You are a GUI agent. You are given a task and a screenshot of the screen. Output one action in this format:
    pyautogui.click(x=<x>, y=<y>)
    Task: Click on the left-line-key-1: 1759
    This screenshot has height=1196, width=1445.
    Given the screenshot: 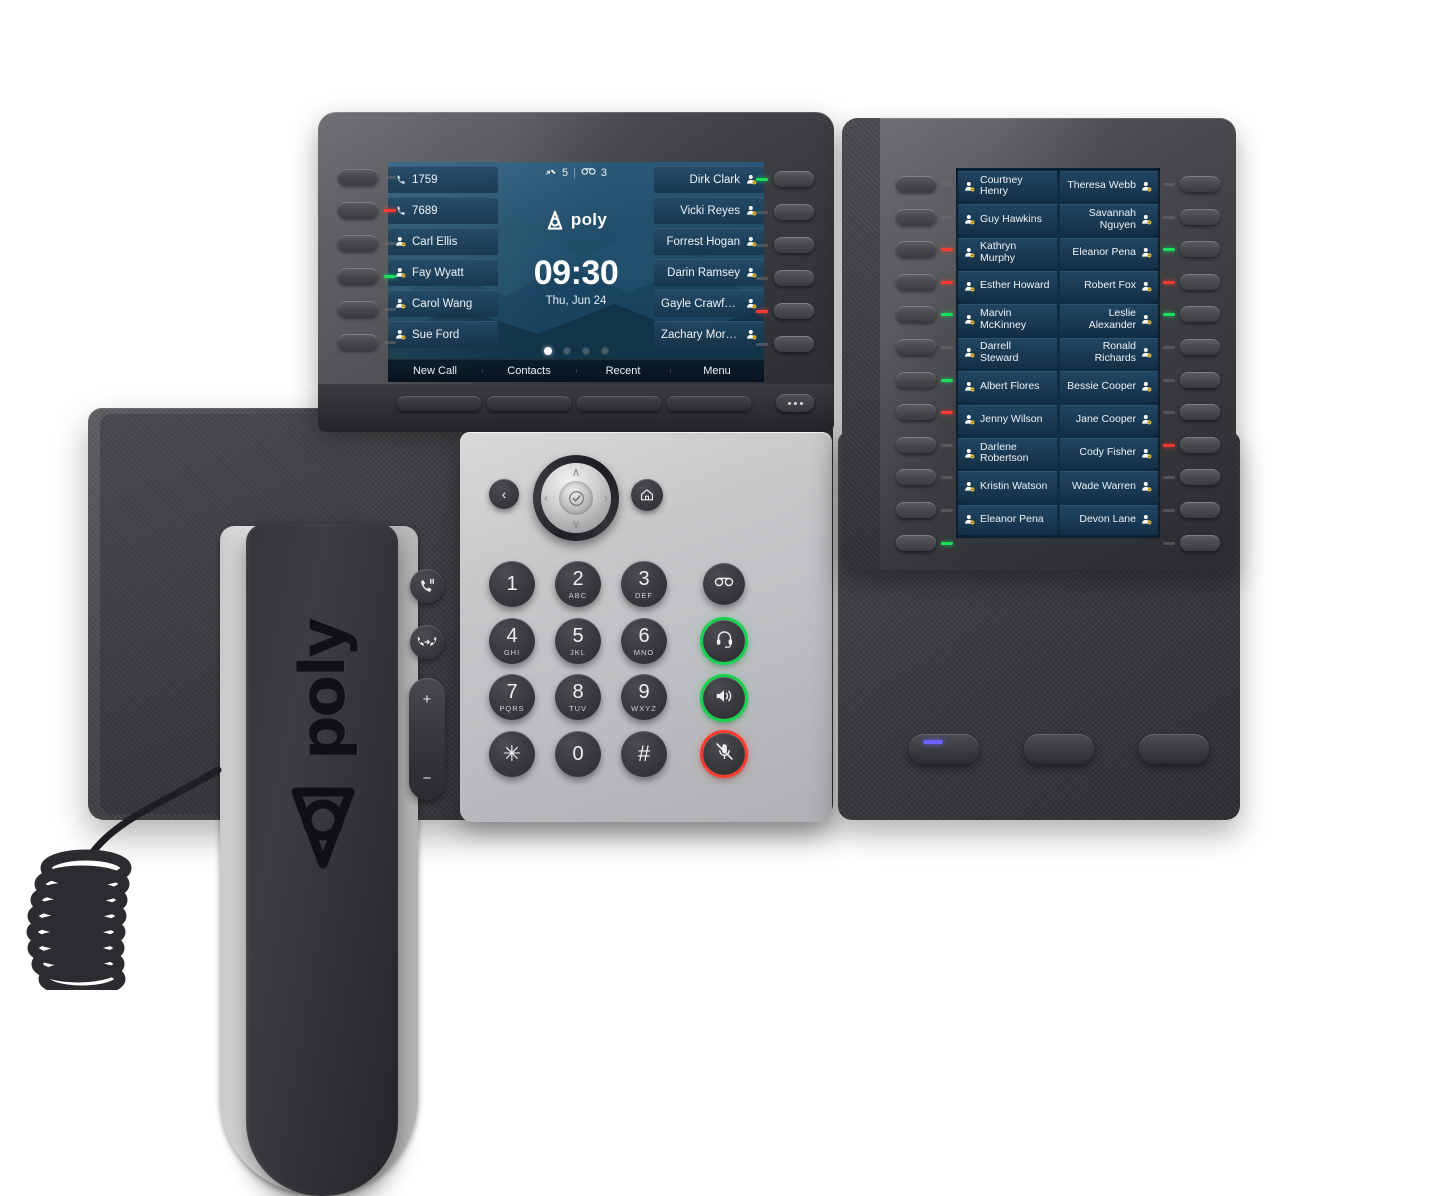 What is the action you would take?
    pyautogui.click(x=443, y=179)
    